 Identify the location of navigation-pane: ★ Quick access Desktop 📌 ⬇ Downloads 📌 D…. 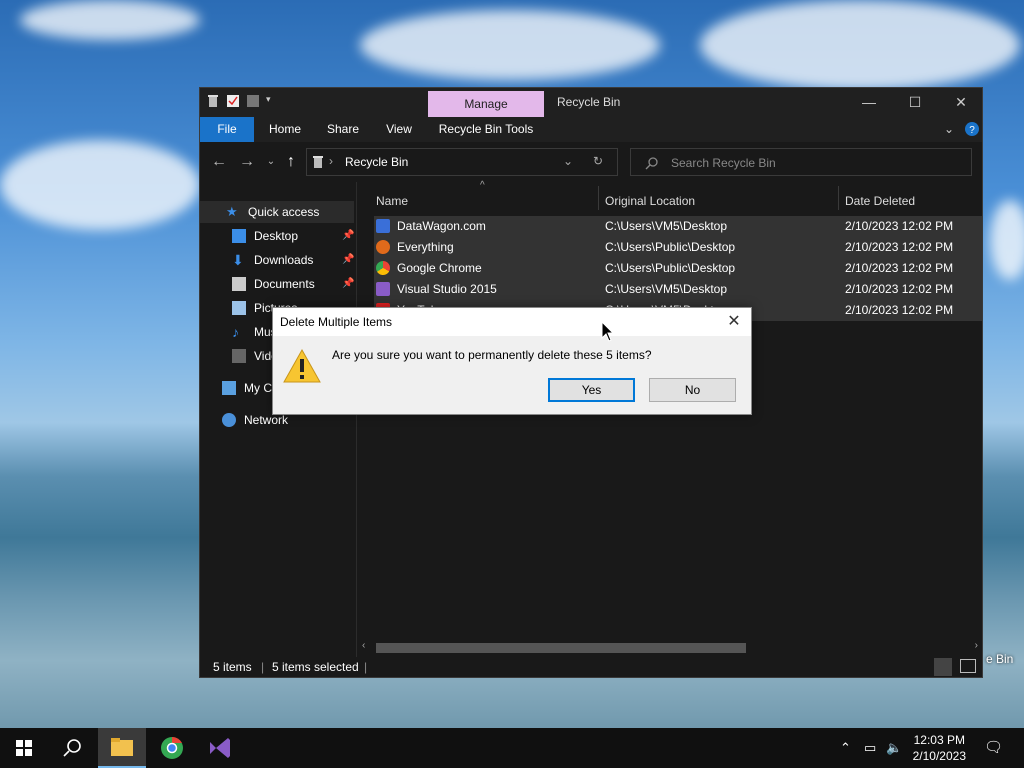
(278, 419).